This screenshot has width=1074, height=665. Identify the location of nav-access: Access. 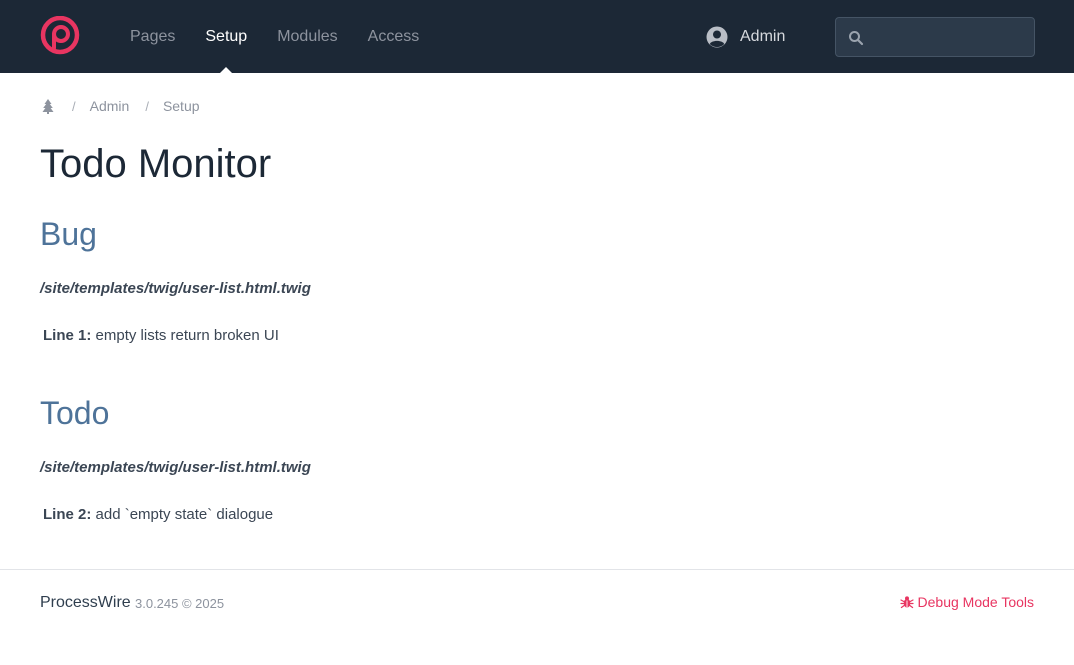
(394, 36).